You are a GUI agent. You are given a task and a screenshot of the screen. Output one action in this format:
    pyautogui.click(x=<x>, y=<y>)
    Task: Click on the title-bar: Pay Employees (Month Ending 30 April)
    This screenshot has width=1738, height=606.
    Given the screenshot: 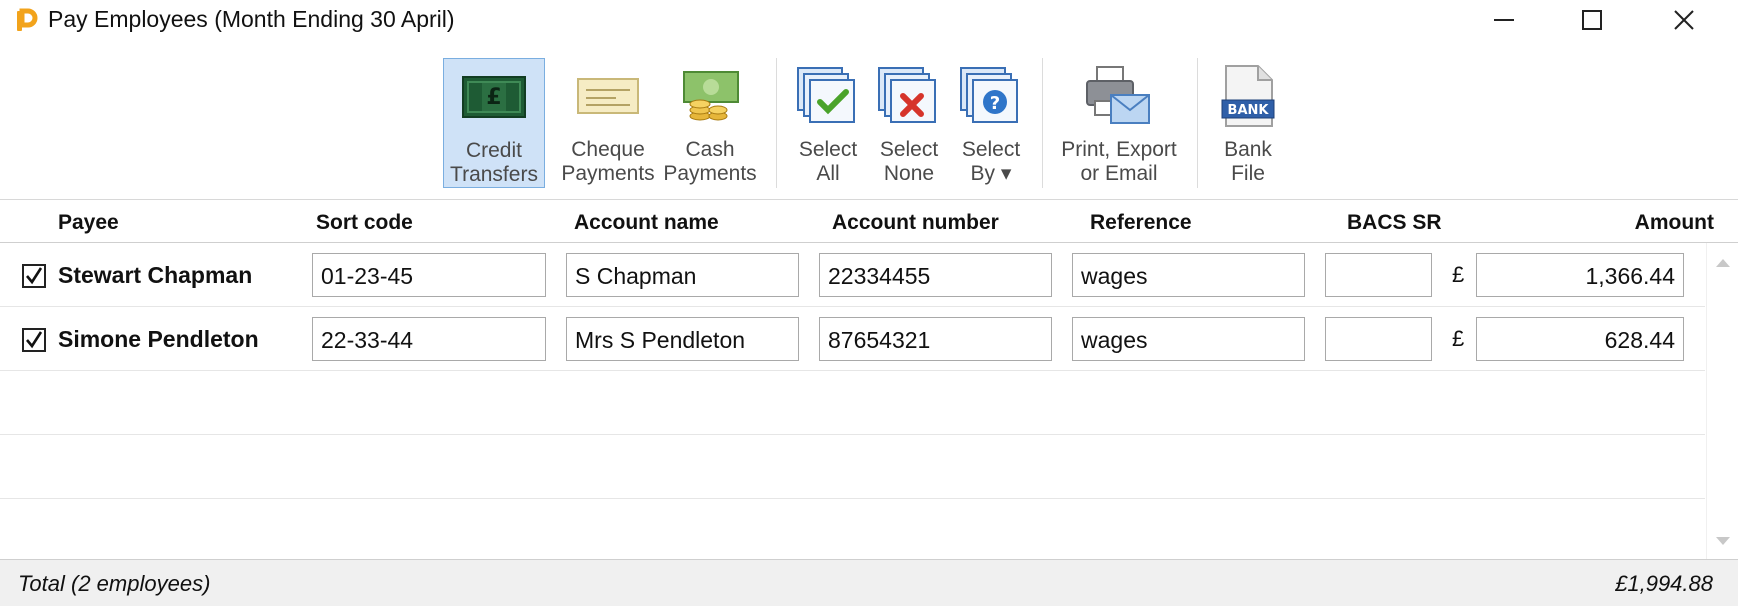 What is the action you would take?
    pyautogui.click(x=869, y=23)
    